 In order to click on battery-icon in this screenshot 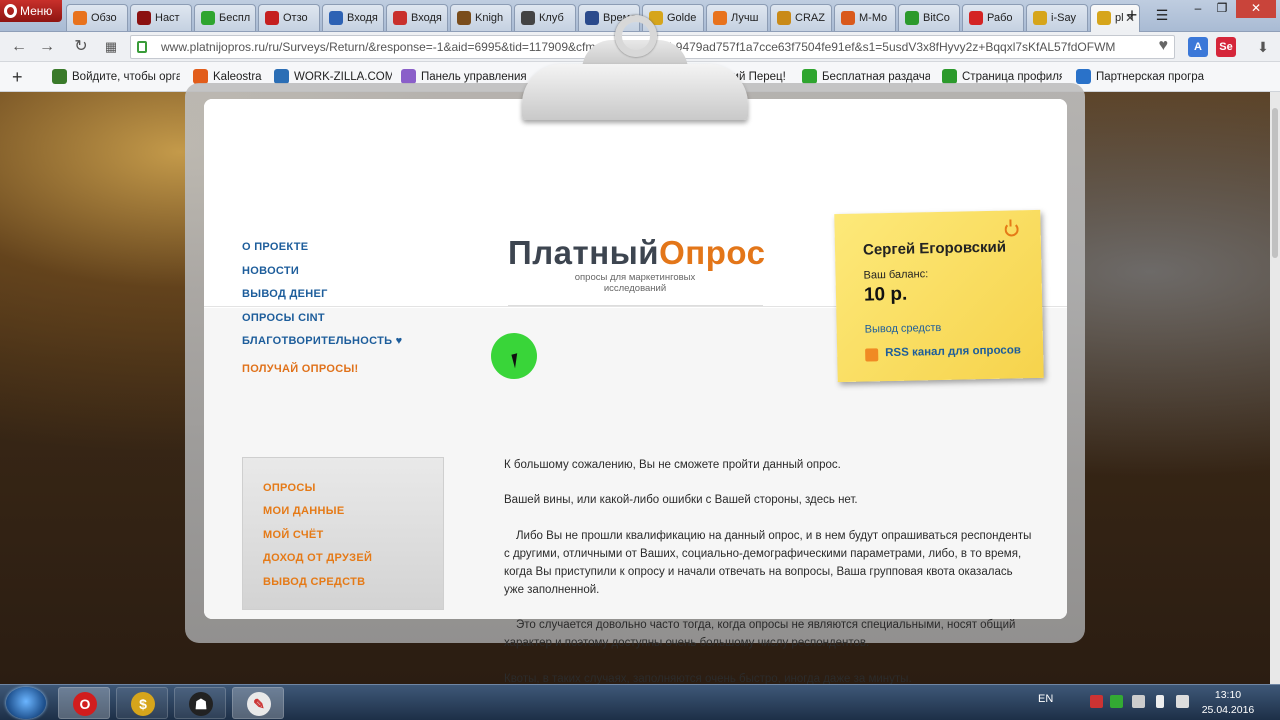, I will do `click(1182, 701)`.